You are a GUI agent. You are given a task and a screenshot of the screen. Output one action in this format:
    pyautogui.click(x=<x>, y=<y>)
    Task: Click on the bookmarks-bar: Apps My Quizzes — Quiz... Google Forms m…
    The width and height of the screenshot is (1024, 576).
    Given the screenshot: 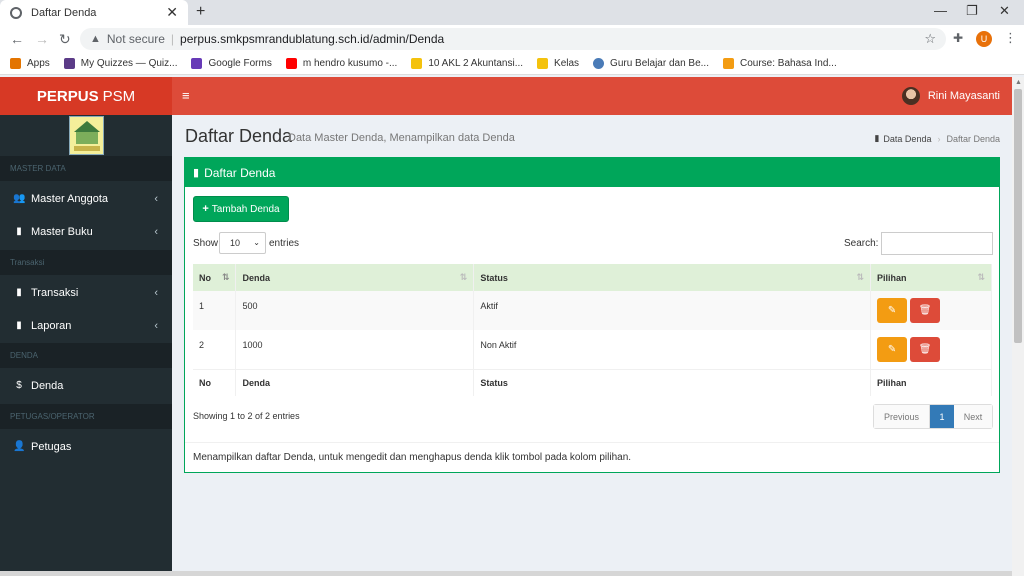 What is the action you would take?
    pyautogui.click(x=512, y=64)
    